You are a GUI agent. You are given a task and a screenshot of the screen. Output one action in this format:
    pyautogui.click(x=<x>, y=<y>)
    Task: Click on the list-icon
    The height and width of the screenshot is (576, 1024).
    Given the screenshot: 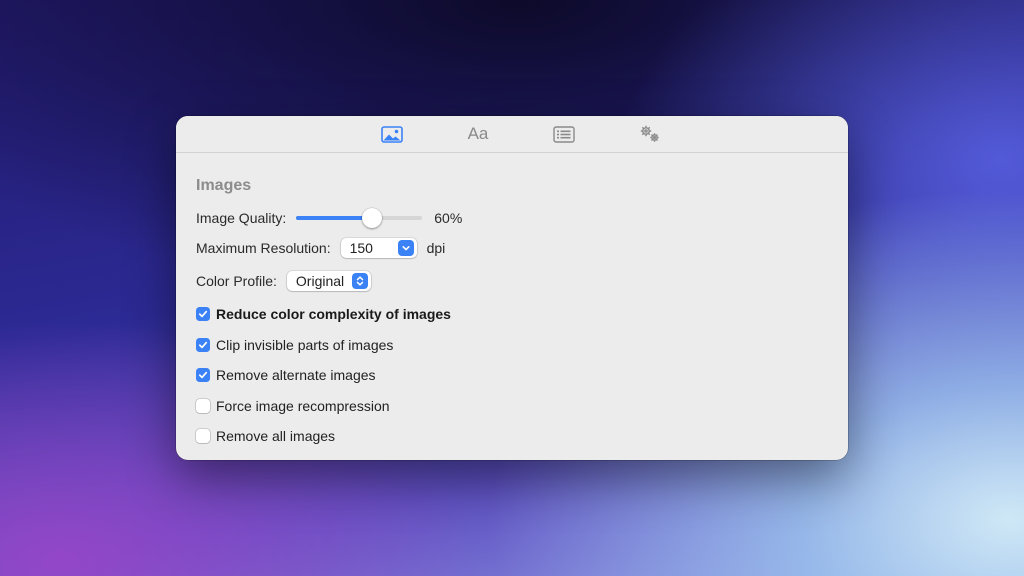 What is the action you would take?
    pyautogui.click(x=564, y=134)
    